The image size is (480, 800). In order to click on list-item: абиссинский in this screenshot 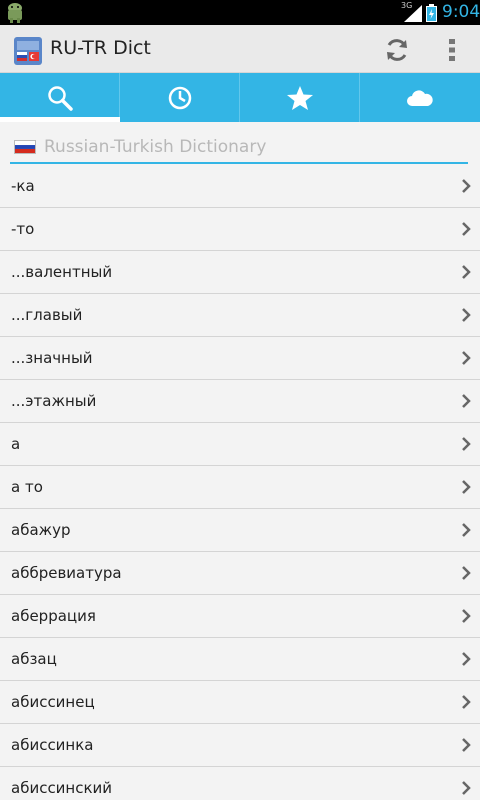, I will do `click(240, 783)`.